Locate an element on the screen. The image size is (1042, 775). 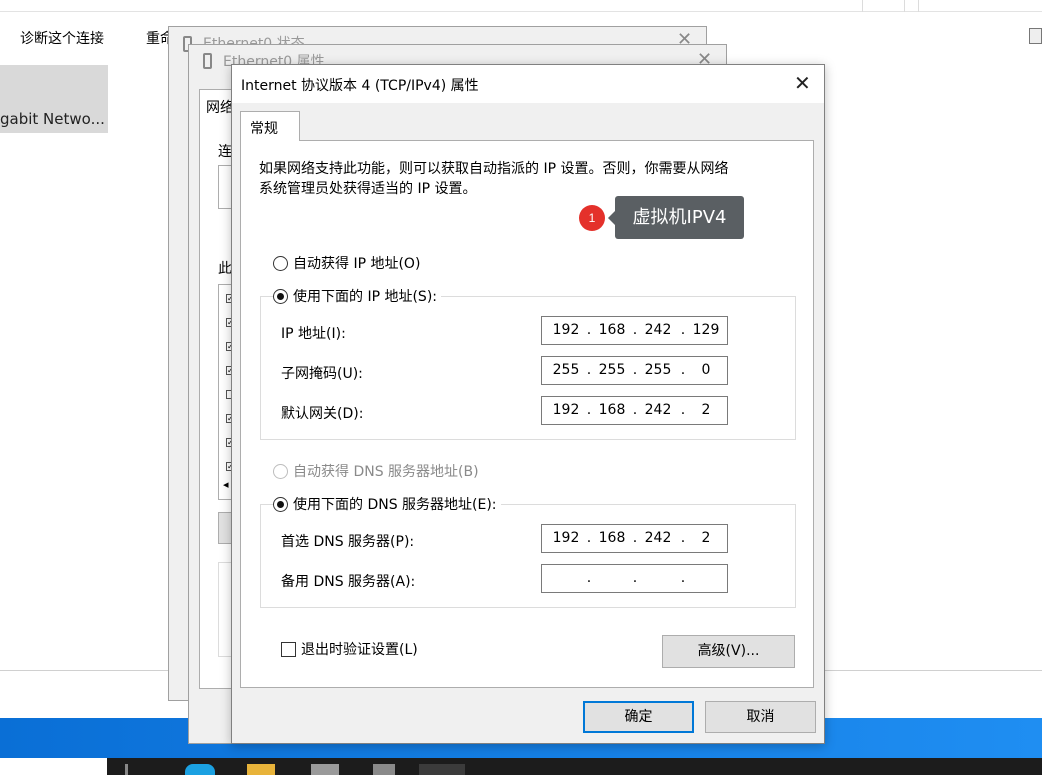
gateway-input: 192. 168. 242. 2 is located at coordinates (634, 410).